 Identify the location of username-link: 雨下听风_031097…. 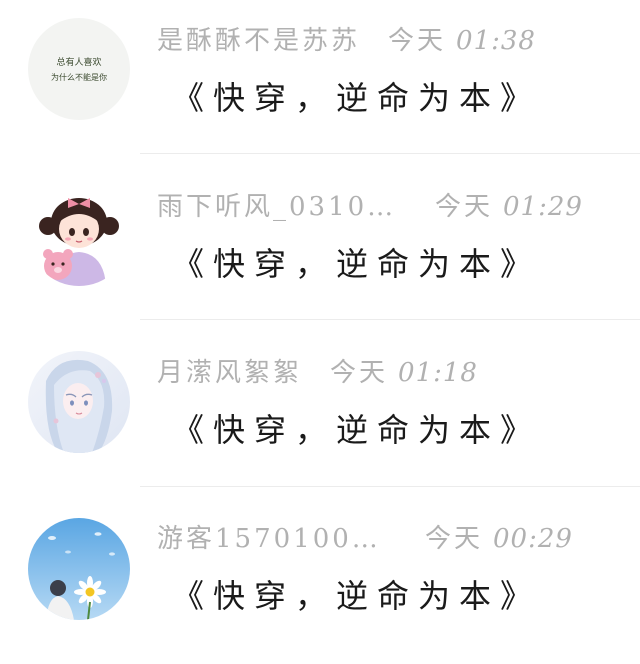
(282, 207).